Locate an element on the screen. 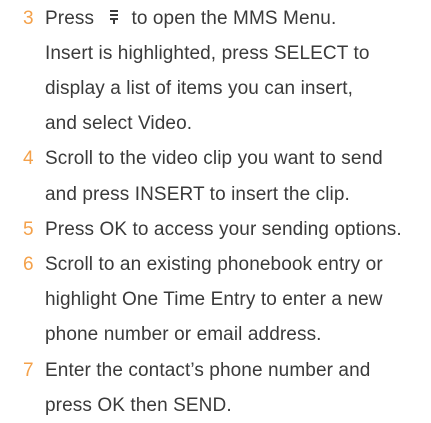 The width and height of the screenshot is (431, 423). step-number: 4 is located at coordinates (28, 159).